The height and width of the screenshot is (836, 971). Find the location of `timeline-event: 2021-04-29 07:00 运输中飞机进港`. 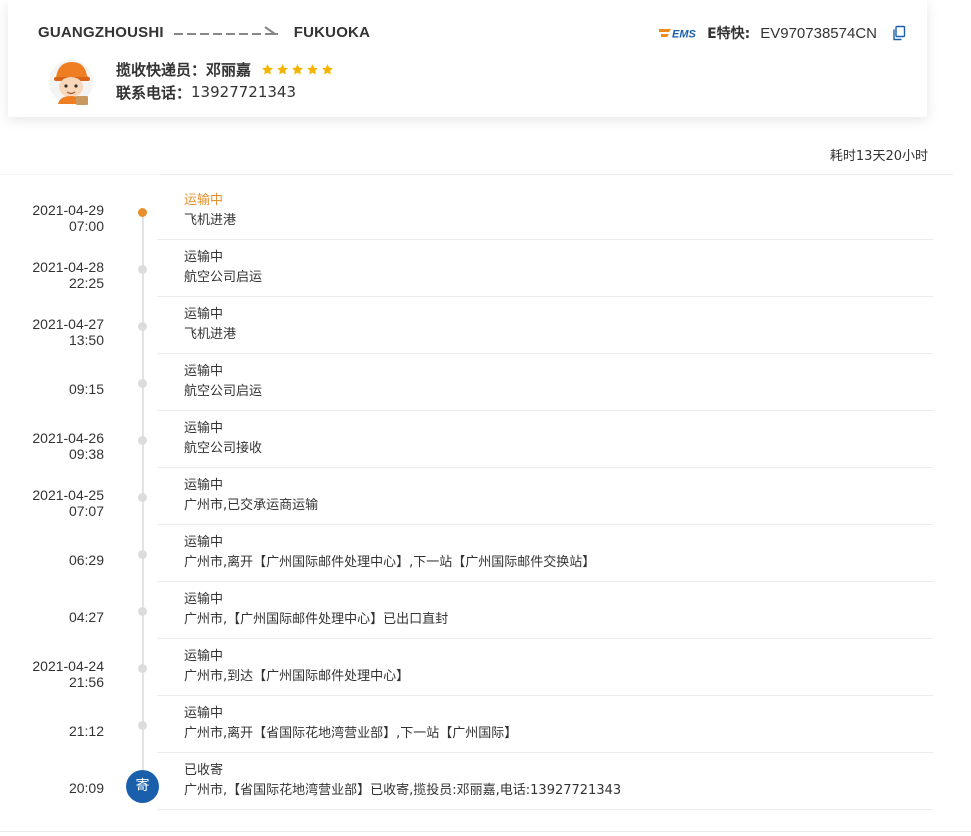

timeline-event: 2021-04-29 07:00 运输中飞机进港 is located at coordinates (485, 211).